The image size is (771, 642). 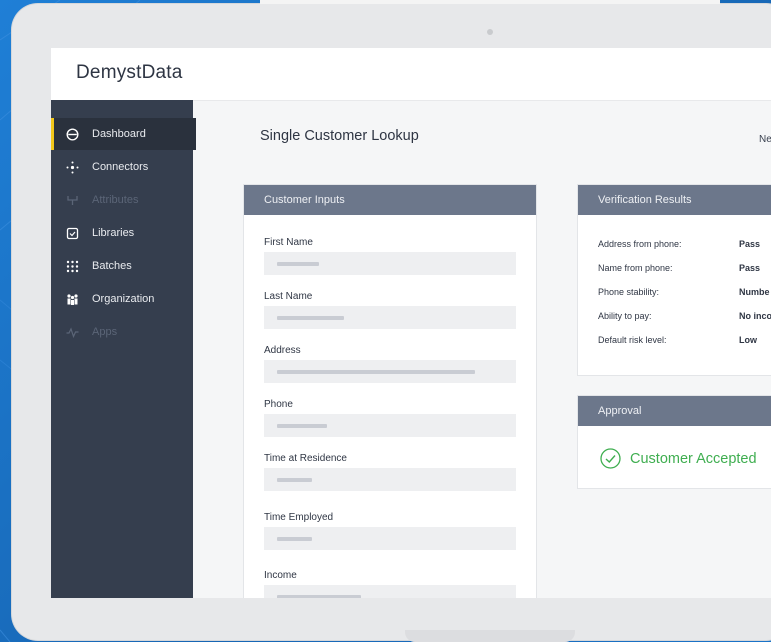 I want to click on sidebar-item-label: Batches, so click(x=112, y=266).